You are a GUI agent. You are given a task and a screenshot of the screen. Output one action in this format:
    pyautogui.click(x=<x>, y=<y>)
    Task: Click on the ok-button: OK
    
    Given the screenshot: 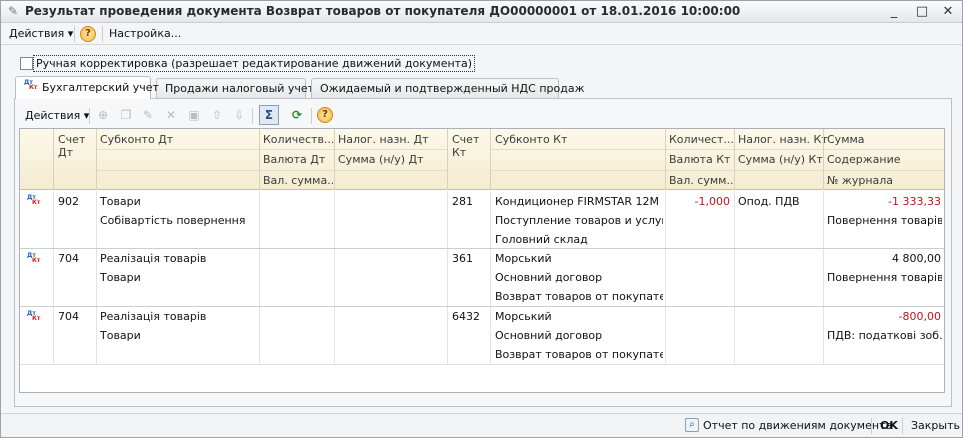 What is the action you would take?
    pyautogui.click(x=889, y=425)
    